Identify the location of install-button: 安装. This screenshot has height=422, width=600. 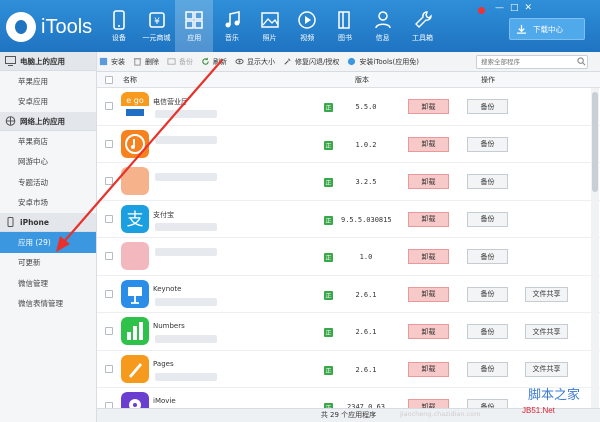
(112, 62).